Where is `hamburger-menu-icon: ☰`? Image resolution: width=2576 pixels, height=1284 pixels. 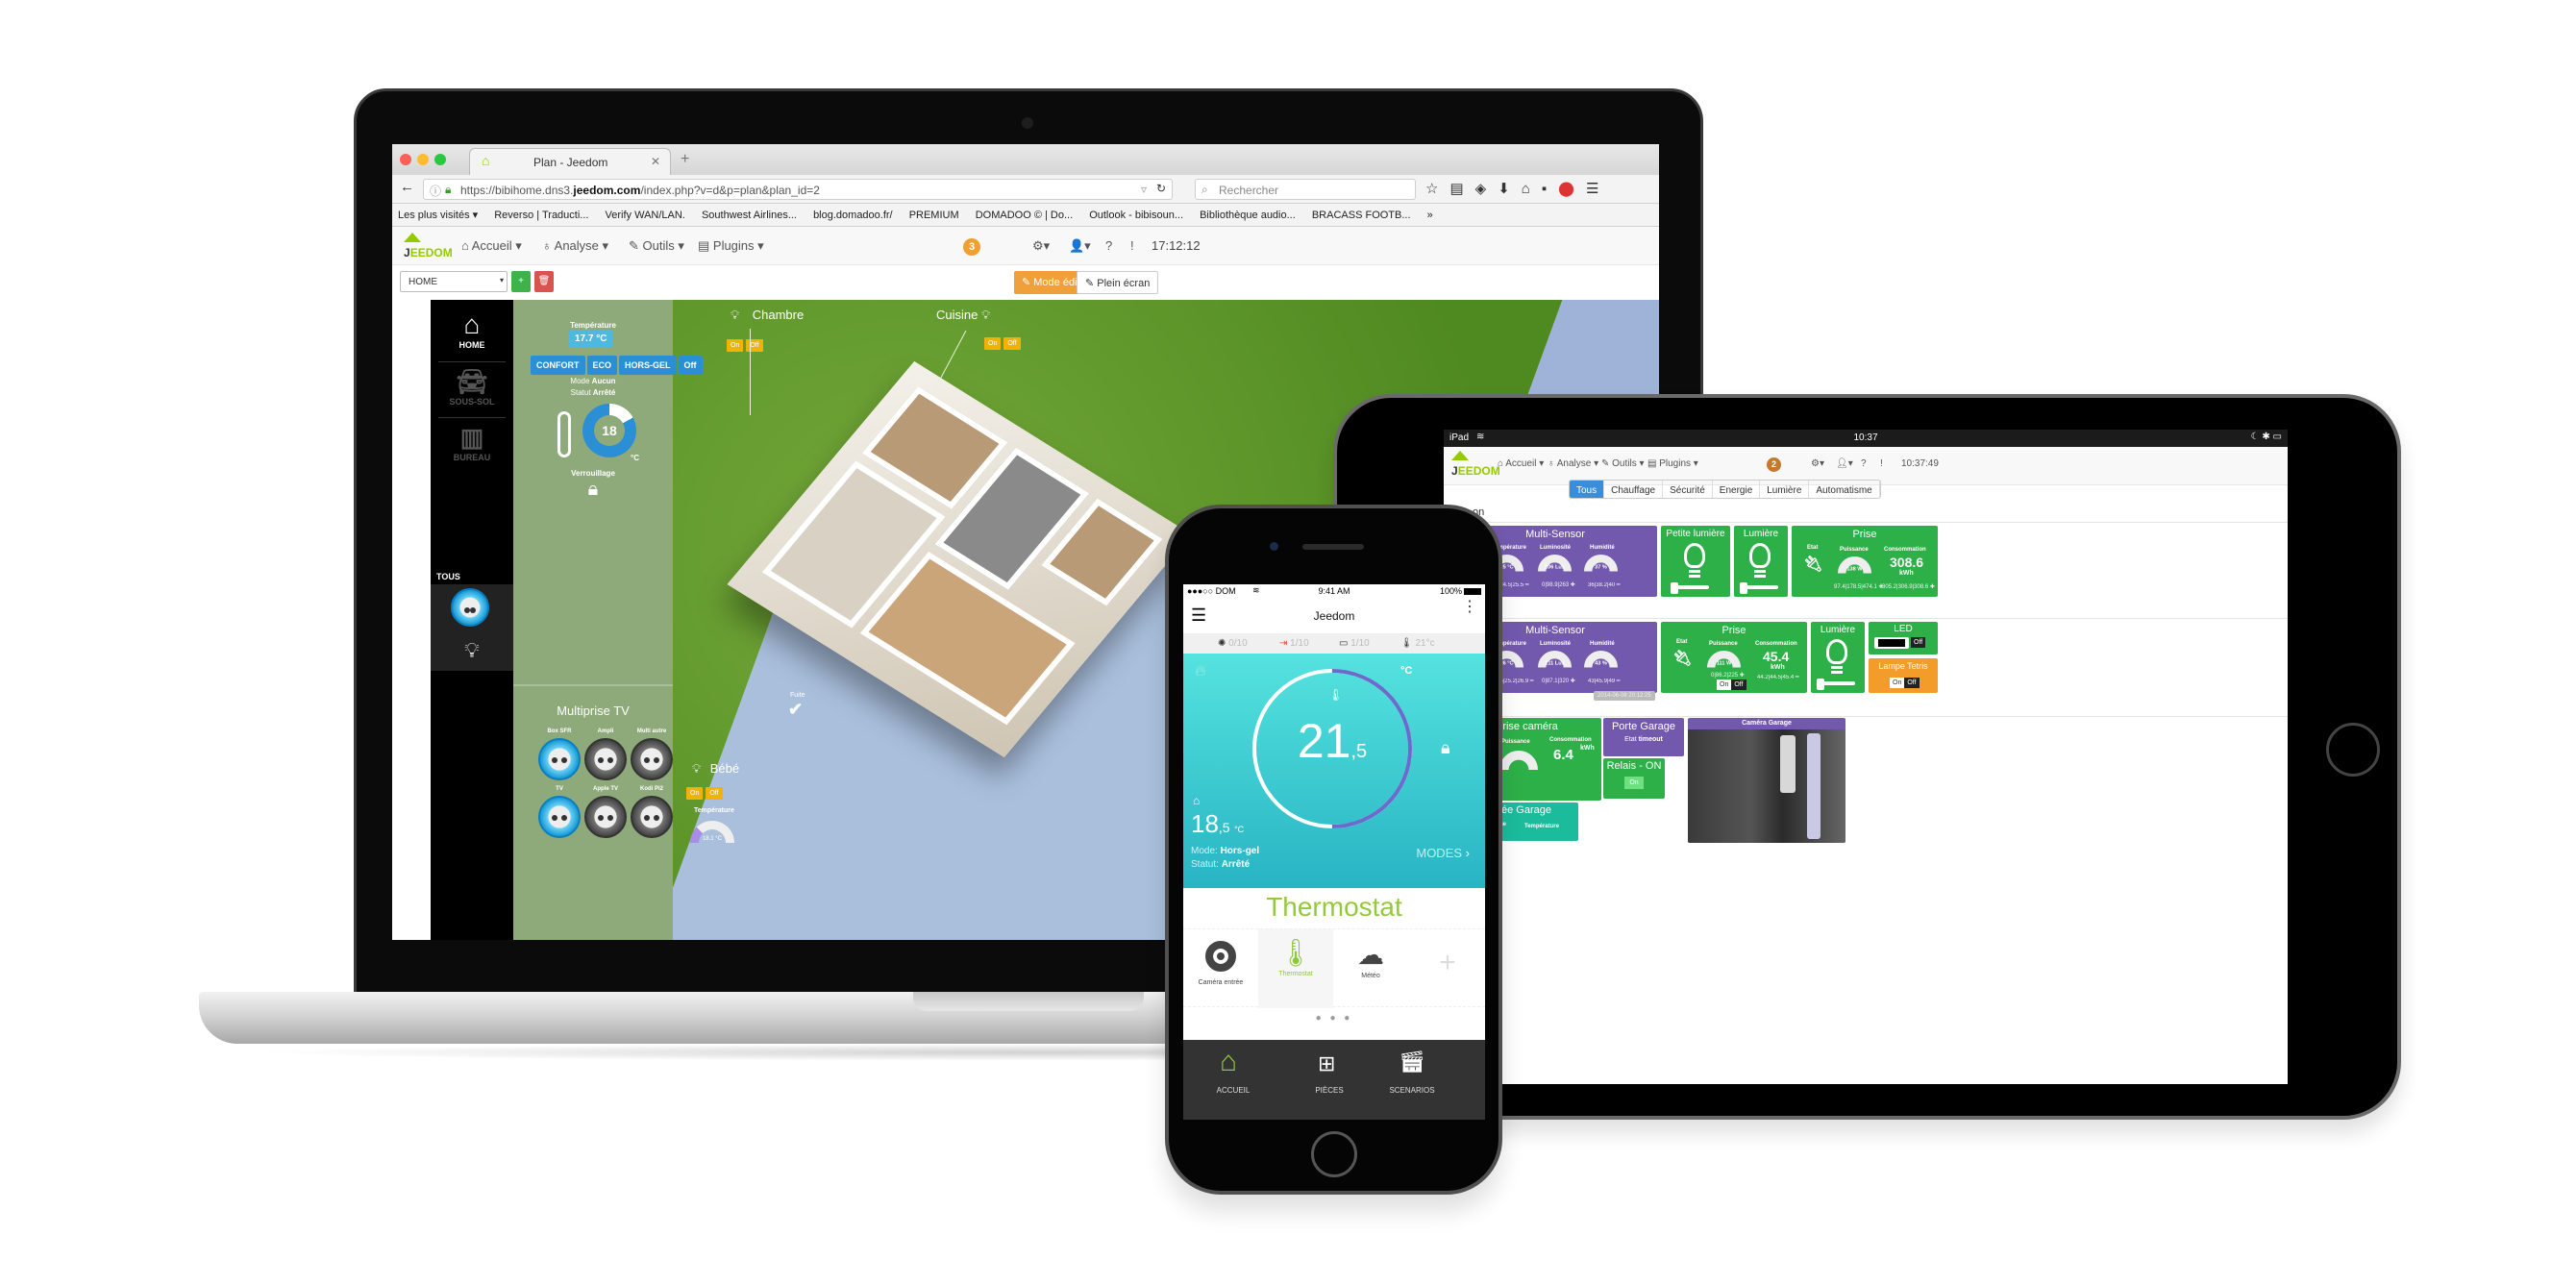
hamburger-menu-icon: ☰ is located at coordinates (1598, 189).